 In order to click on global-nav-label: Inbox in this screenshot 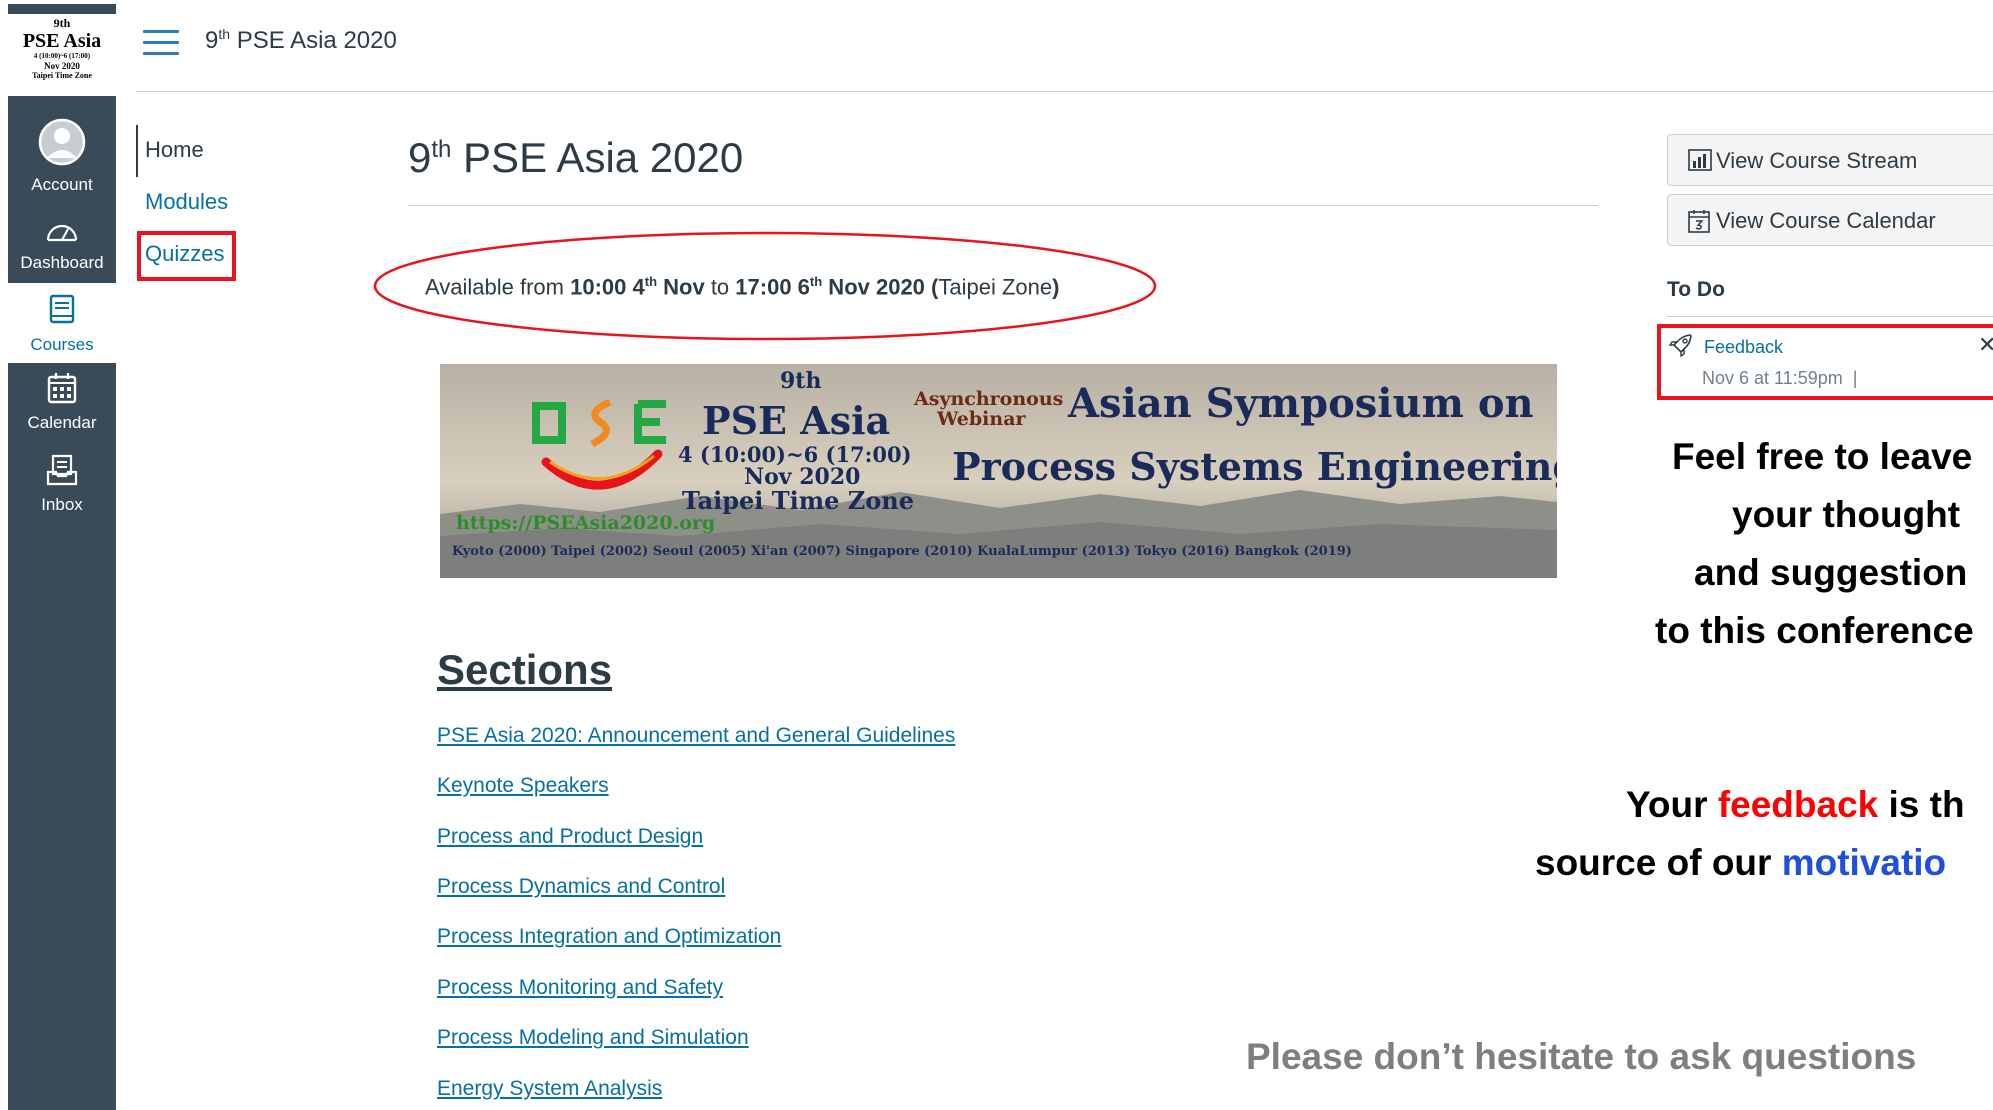, I will do `click(62, 504)`.